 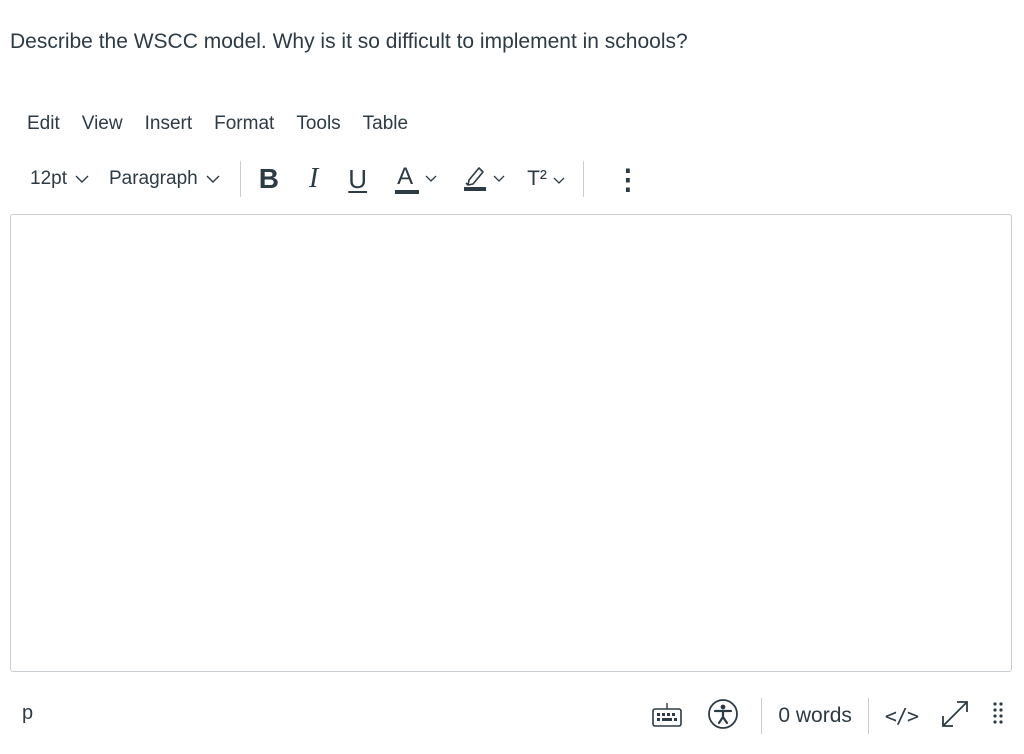 I want to click on accessibility-icon, so click(x=723, y=716).